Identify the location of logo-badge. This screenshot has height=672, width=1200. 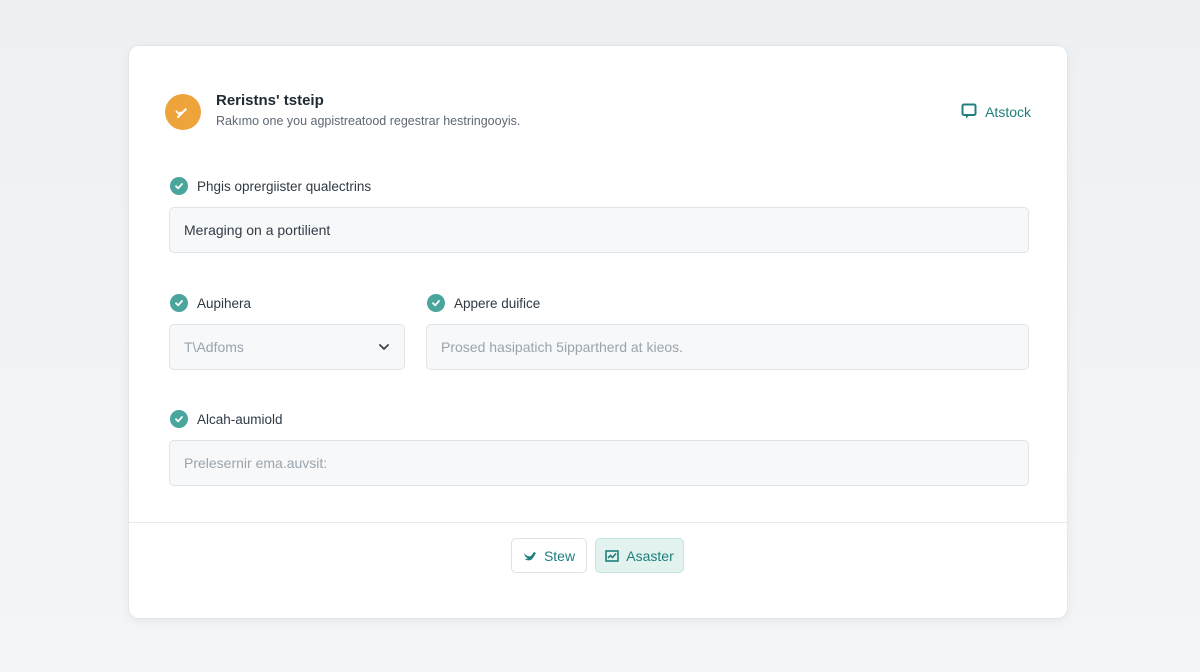
(183, 112).